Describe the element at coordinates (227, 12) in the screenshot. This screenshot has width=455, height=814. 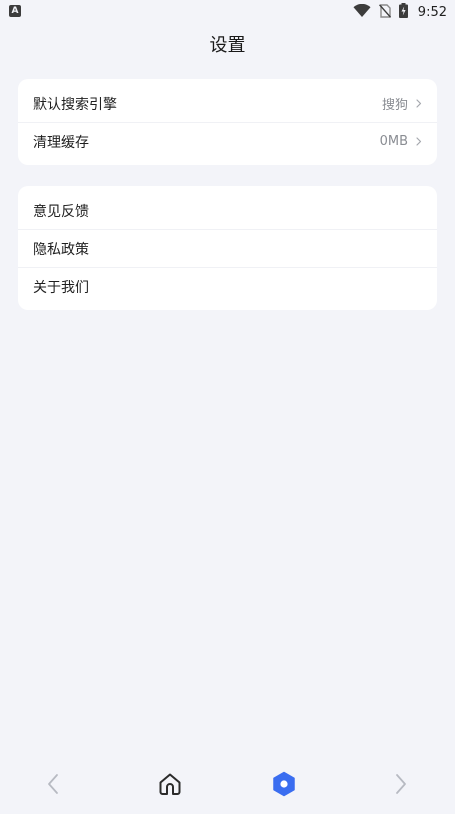
I see `status-bar: A 9:52` at that location.